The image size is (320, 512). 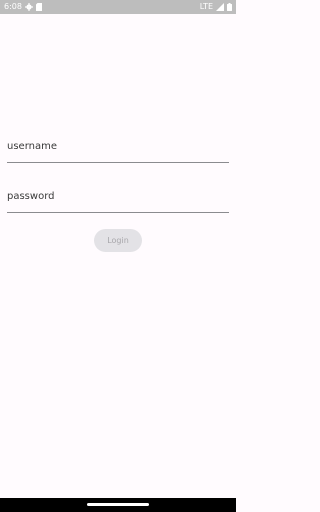 What do you see at coordinates (206, 6) in the screenshot?
I see `network-type: LTE` at bounding box center [206, 6].